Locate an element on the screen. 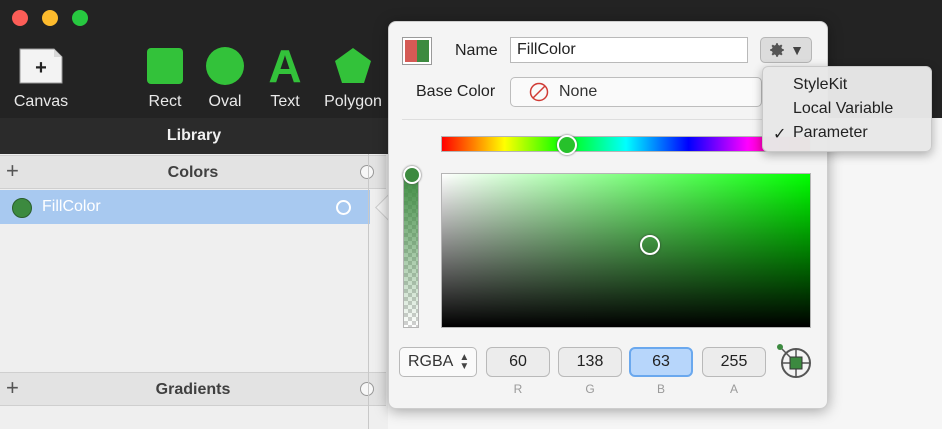 The height and width of the screenshot is (429, 942). menu-item-local-variable: Local Variable is located at coordinates (848, 109).